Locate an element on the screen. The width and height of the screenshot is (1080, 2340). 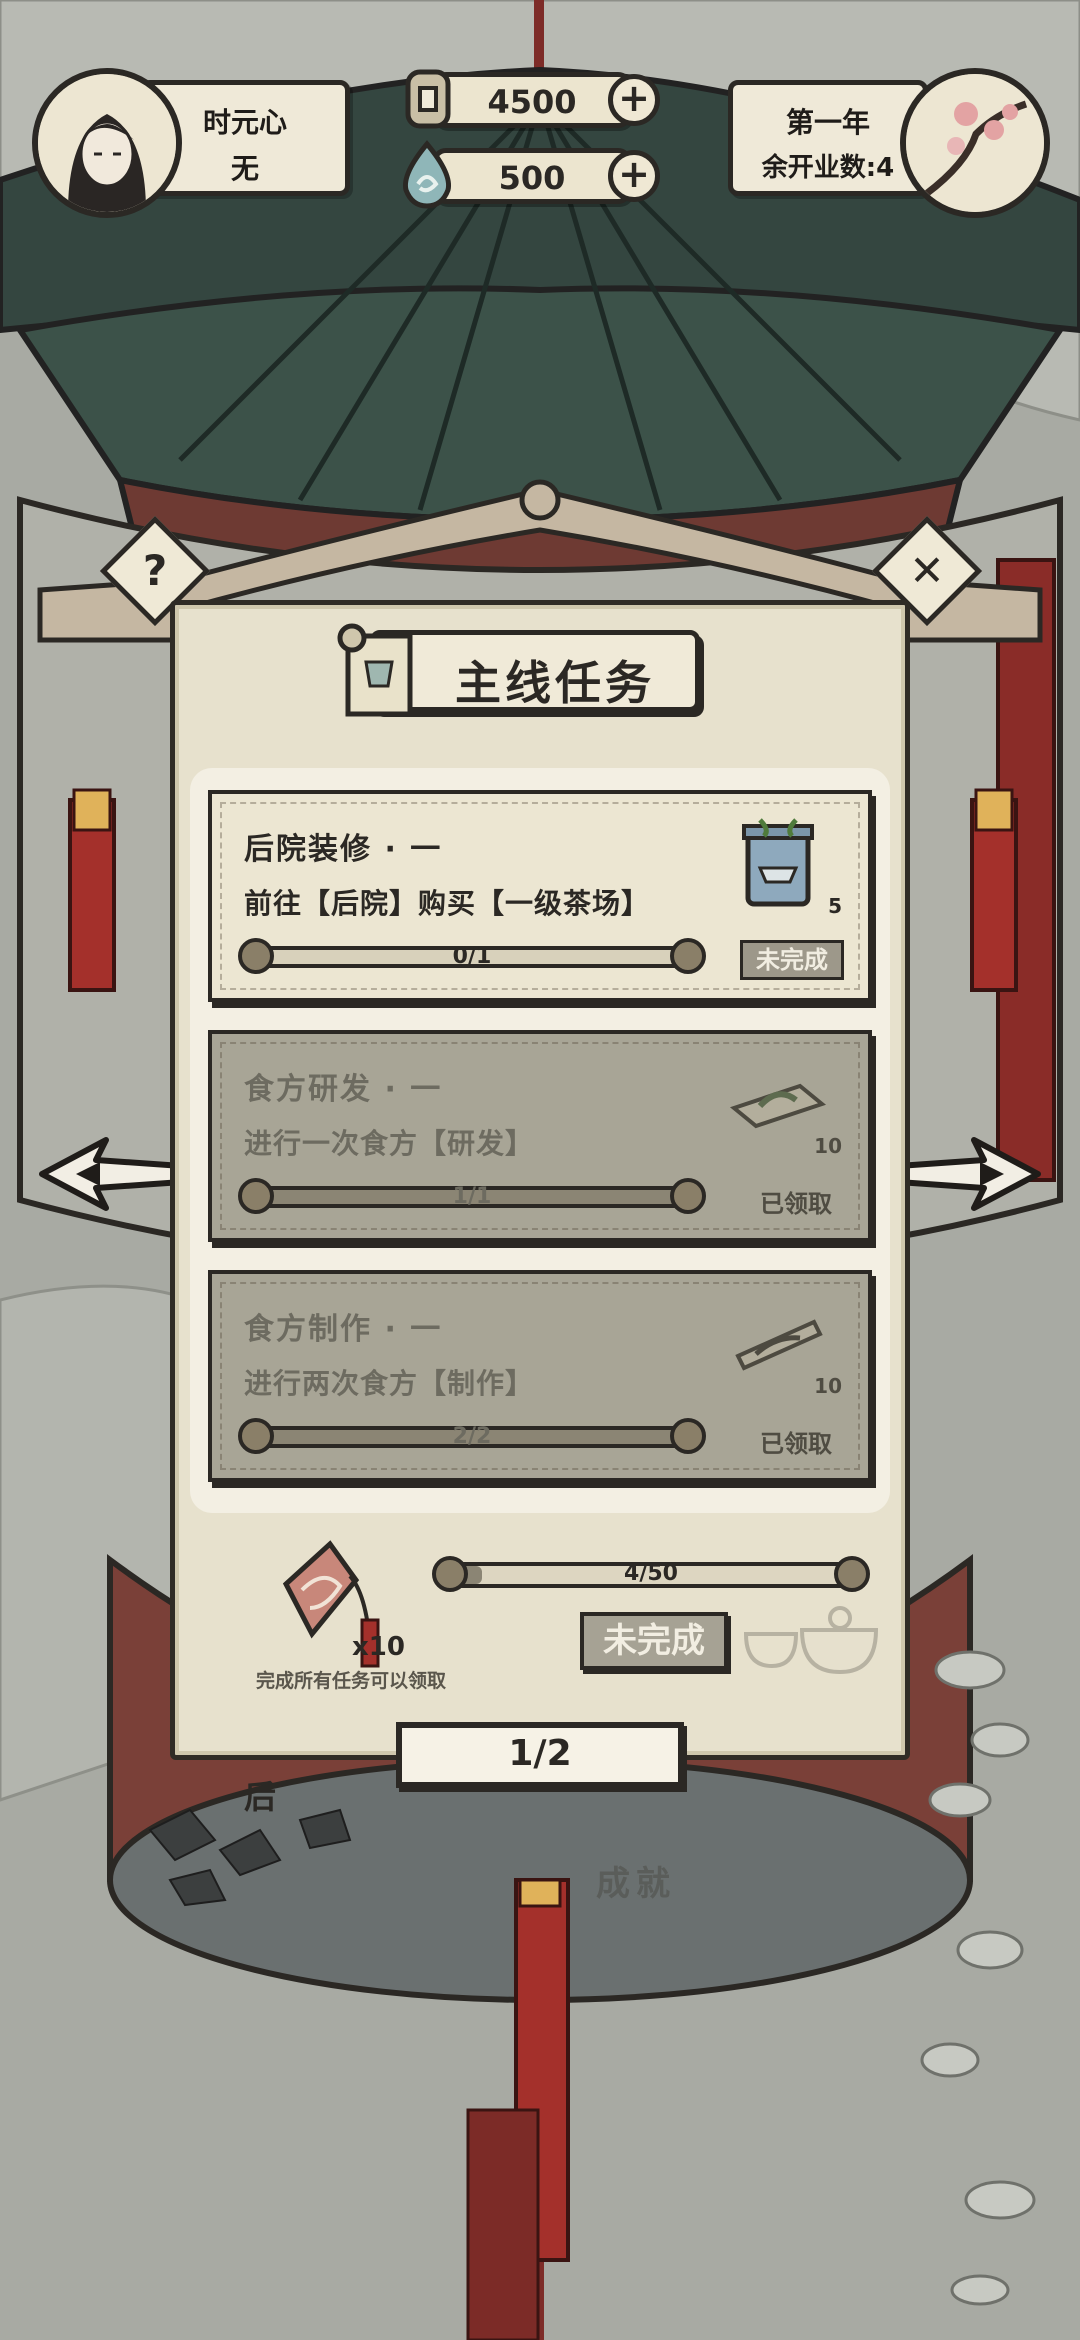
task-description: 前往【后院】购买【一级茶场】 is located at coordinates (447, 903).